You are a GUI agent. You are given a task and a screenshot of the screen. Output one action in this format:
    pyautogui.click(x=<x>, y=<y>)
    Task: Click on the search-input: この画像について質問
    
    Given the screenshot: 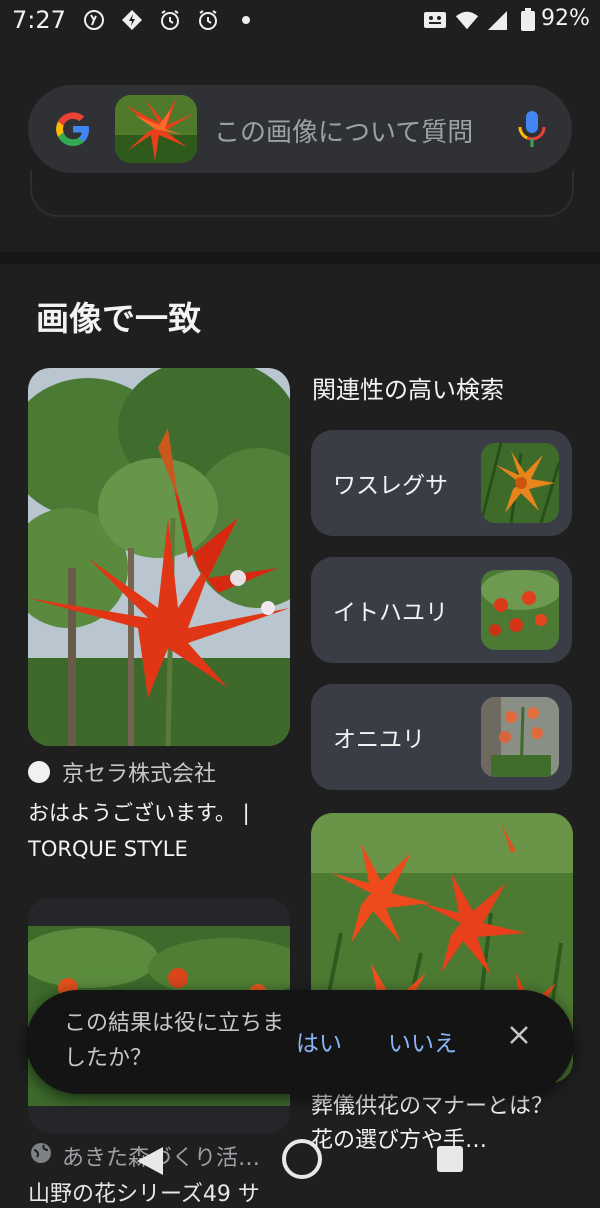 What is the action you would take?
    pyautogui.click(x=354, y=130)
    